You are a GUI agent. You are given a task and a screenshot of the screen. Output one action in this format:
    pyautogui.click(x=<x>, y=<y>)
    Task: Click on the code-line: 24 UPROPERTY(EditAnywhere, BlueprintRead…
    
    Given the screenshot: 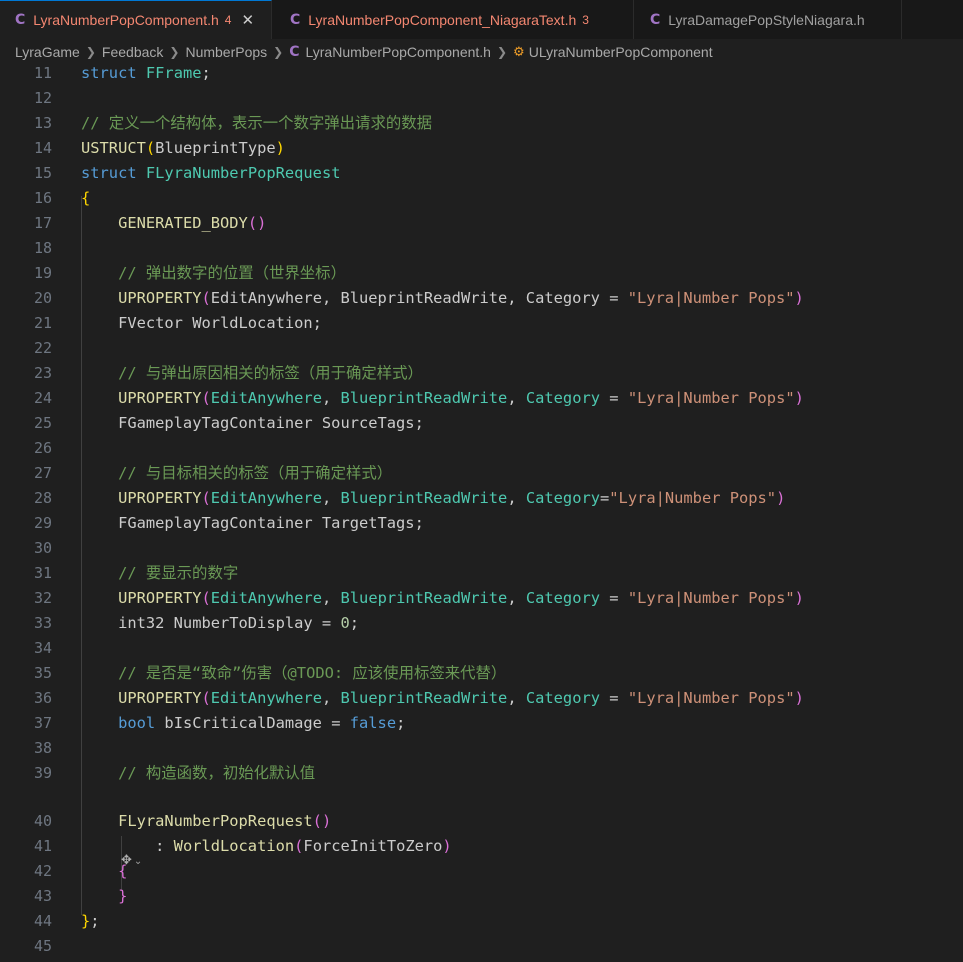 What is the action you would take?
    pyautogui.click(x=481, y=398)
    